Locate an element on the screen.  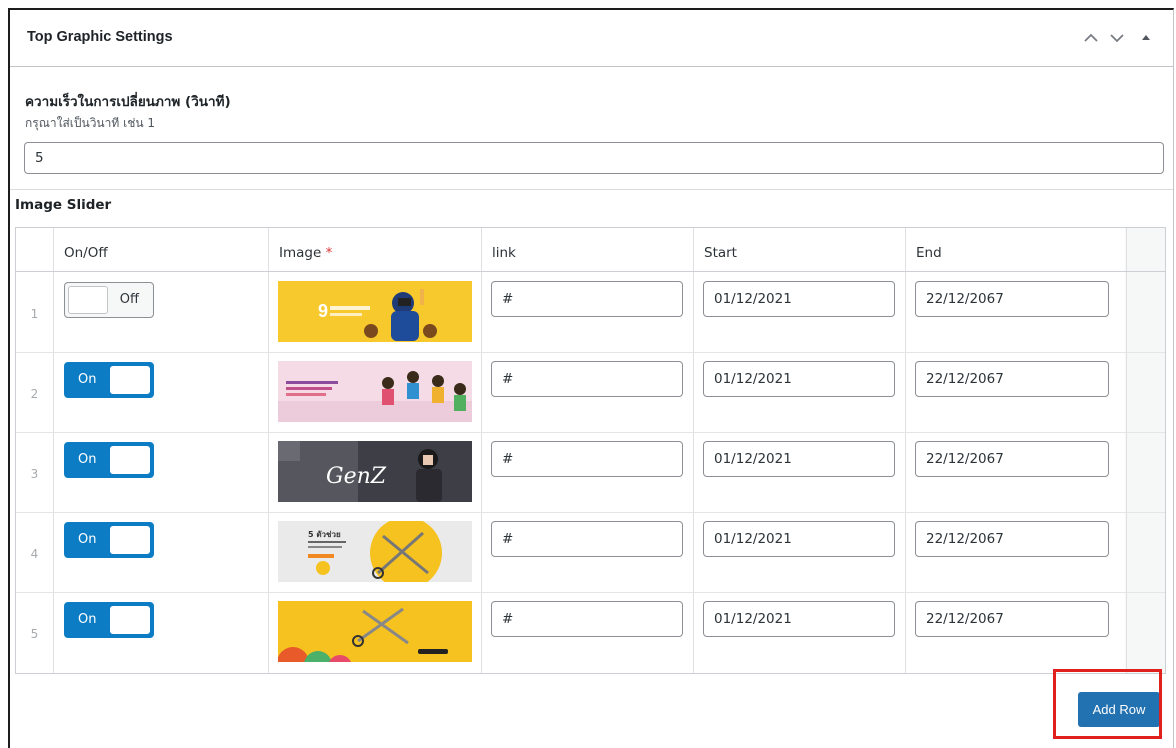
table-row: 5 On # 01/12/2021 22/12/2067 is located at coordinates (590, 632).